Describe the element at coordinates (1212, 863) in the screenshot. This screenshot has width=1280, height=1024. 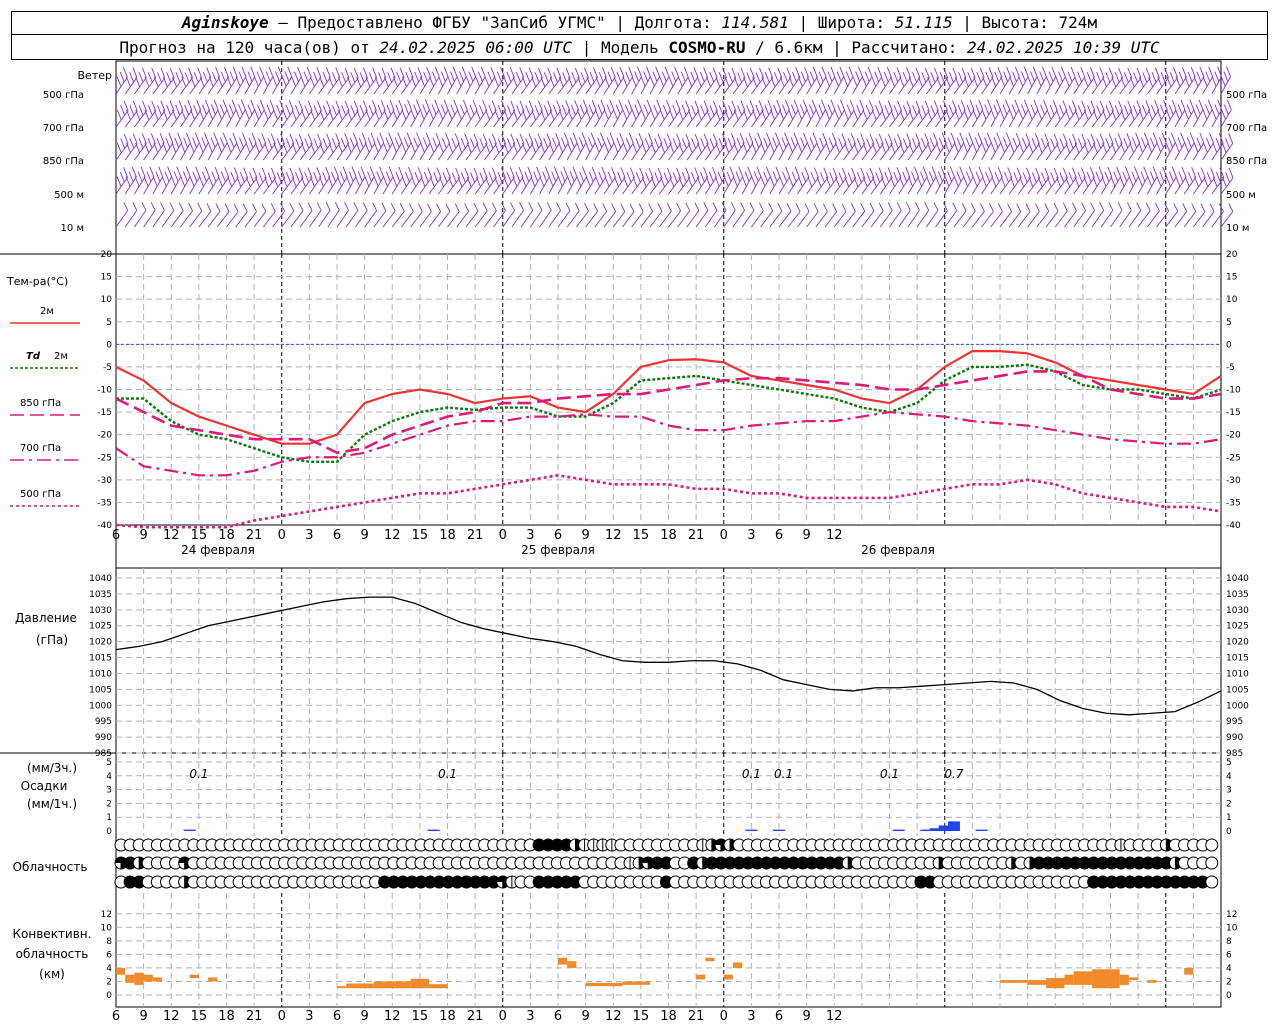
I see `cloud-symbol` at that location.